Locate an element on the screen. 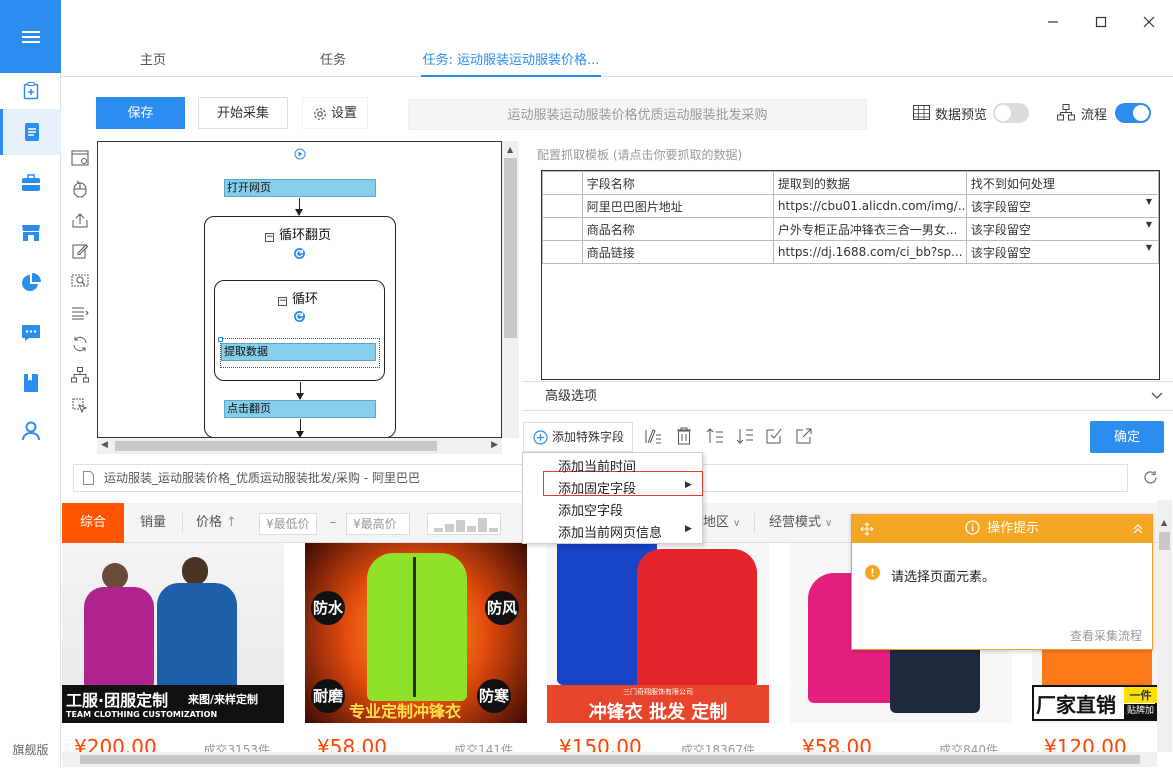  sidebar-item-tutorial is located at coordinates (30, 383).